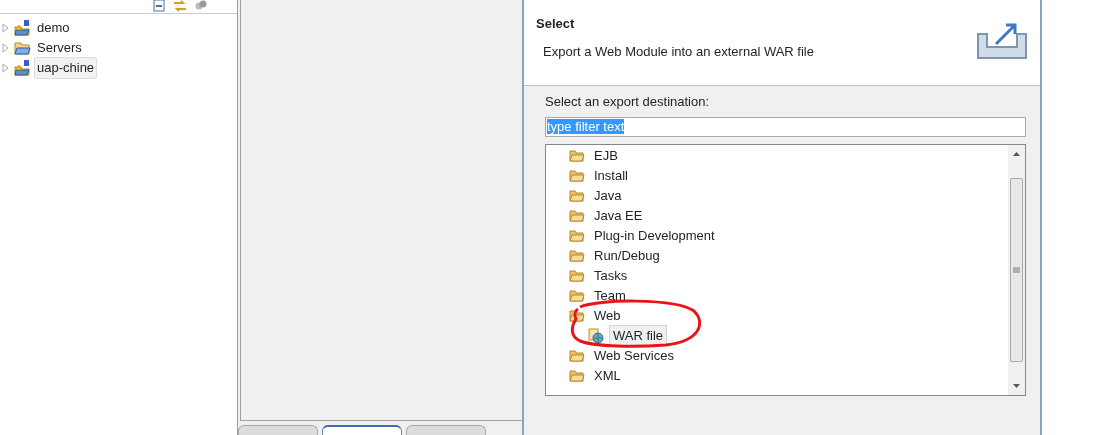  Describe the element at coordinates (596, 335) in the screenshot. I see `war-file-icon` at that location.